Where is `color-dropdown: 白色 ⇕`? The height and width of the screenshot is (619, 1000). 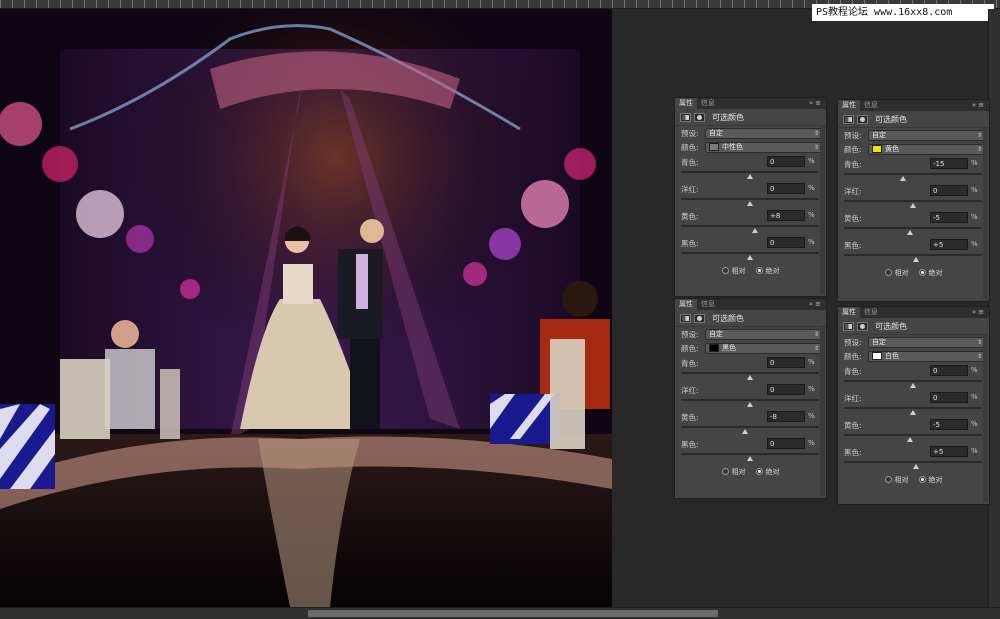
color-dropdown: 白色 ⇕ is located at coordinates (927, 356).